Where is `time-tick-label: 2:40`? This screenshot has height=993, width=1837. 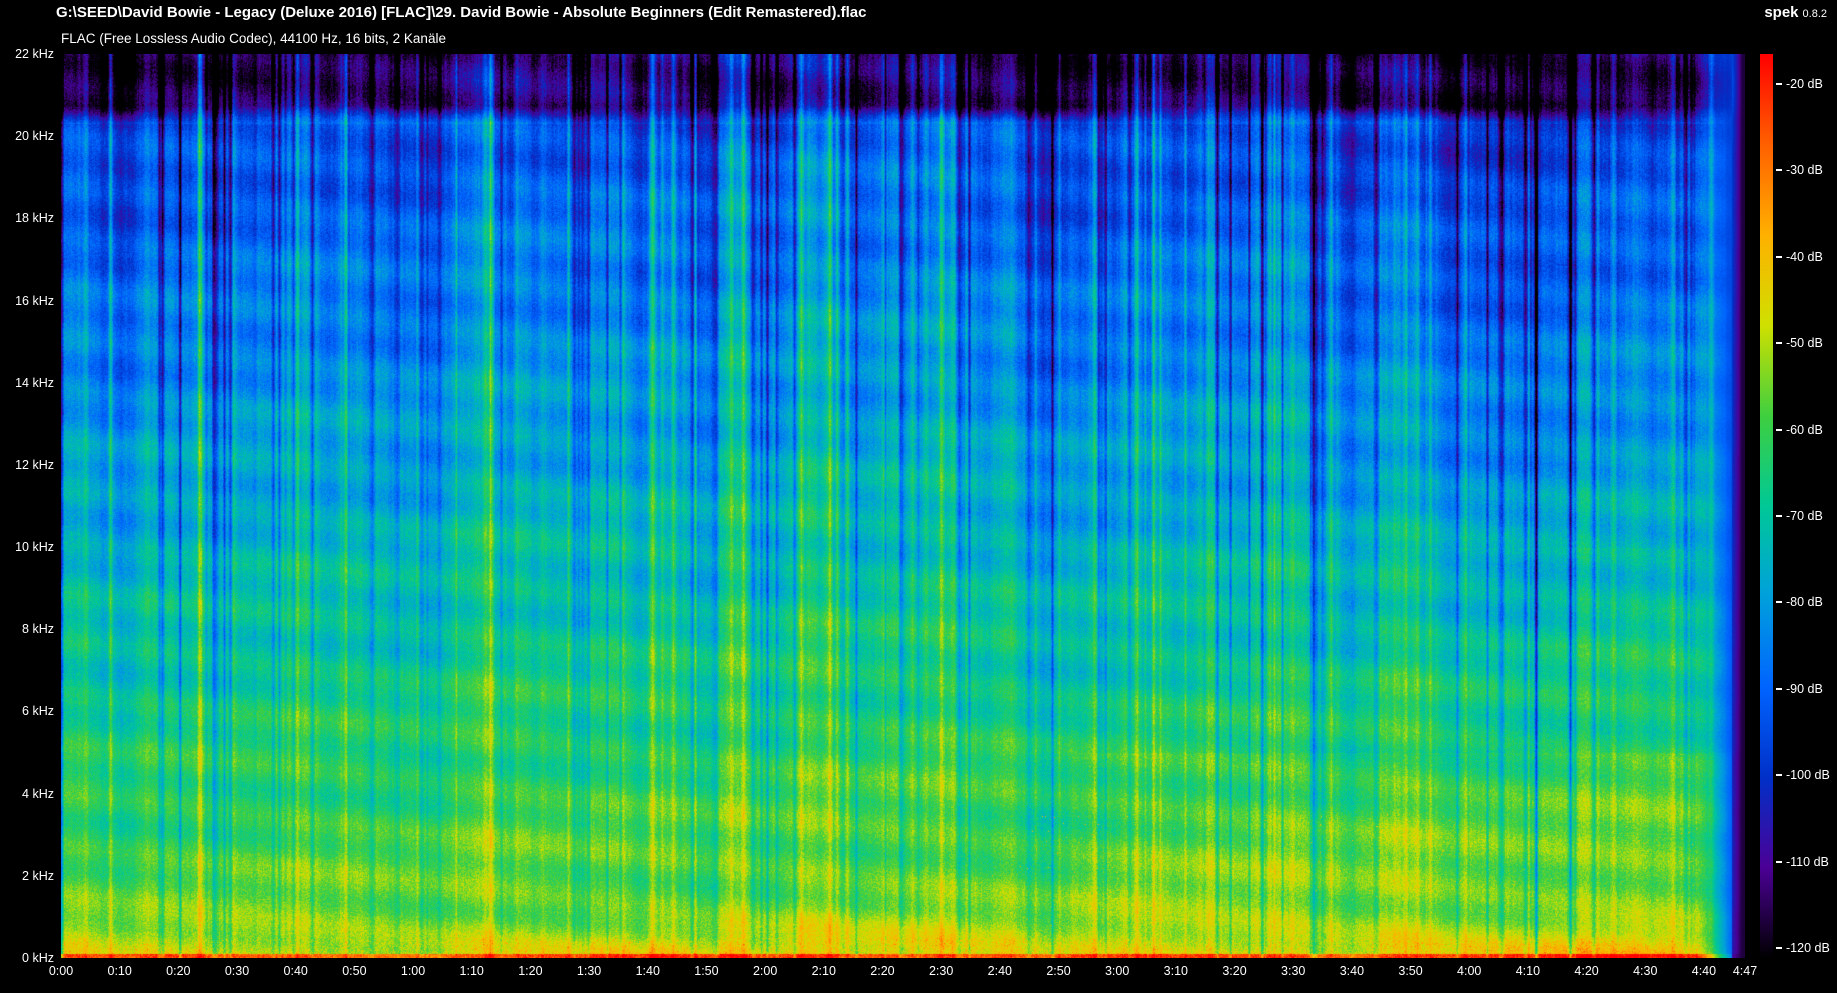
time-tick-label: 2:40 is located at coordinates (999, 971).